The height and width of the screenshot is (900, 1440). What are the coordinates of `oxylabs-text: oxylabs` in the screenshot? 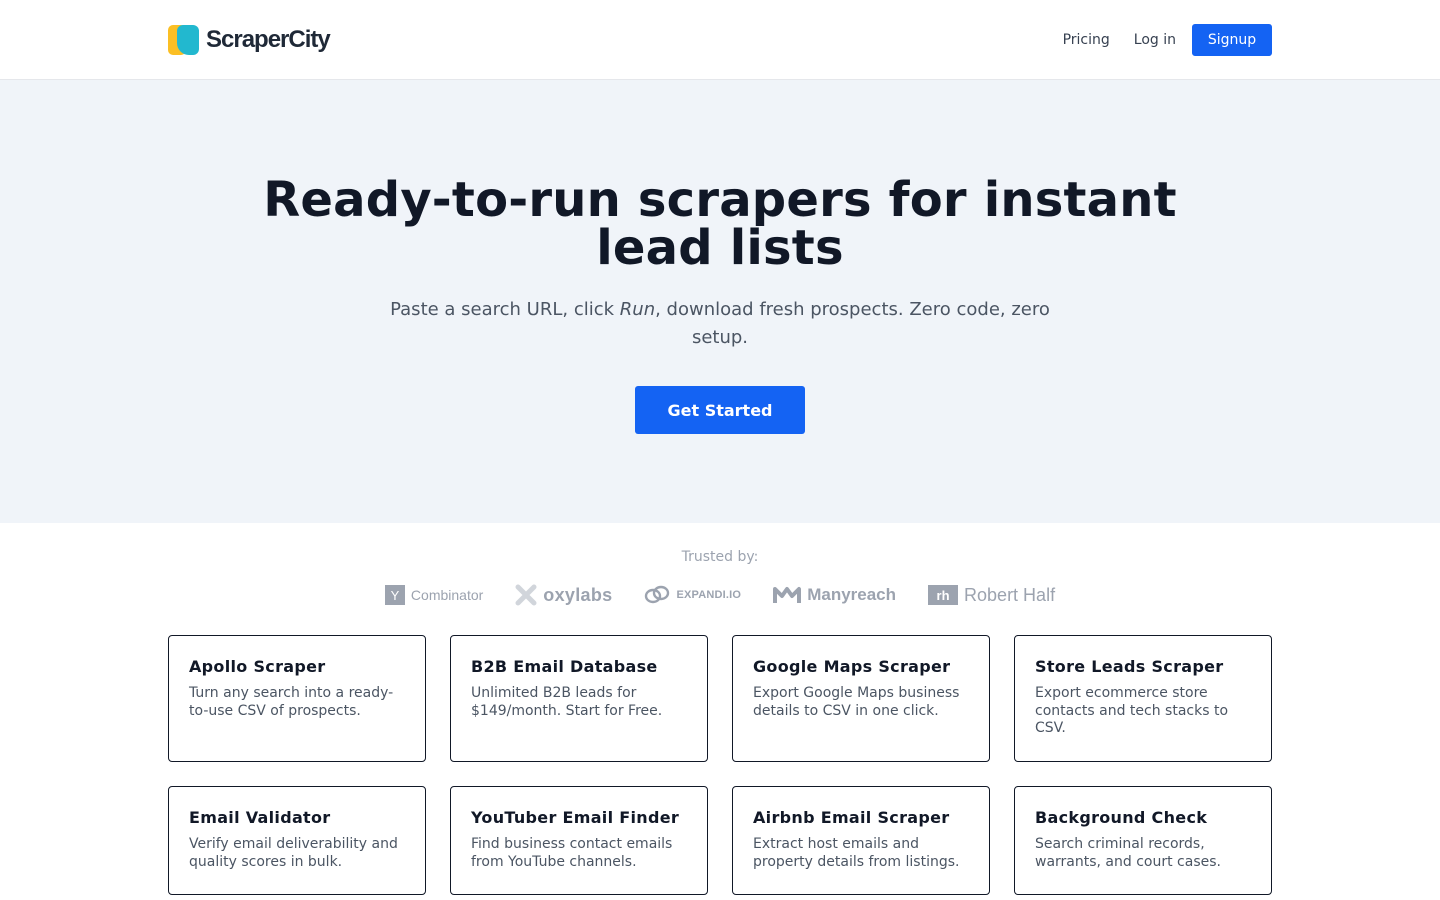 It's located at (578, 594).